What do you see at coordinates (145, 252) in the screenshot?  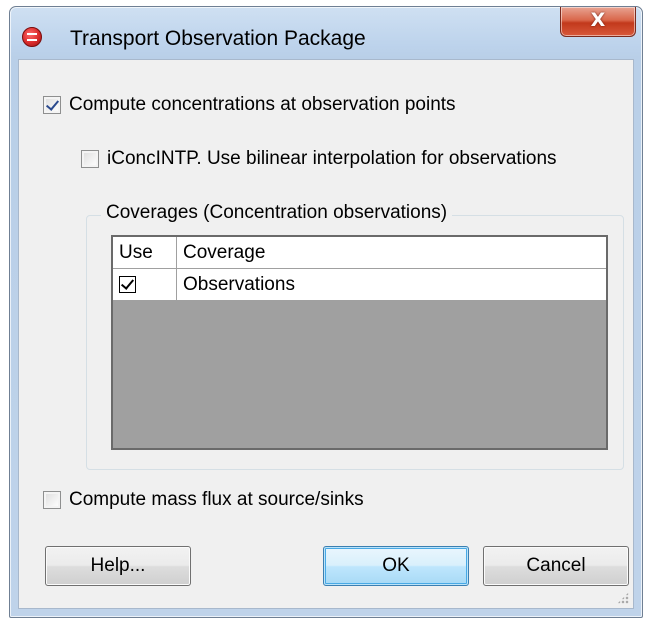 I see `column-header-use: Use` at bounding box center [145, 252].